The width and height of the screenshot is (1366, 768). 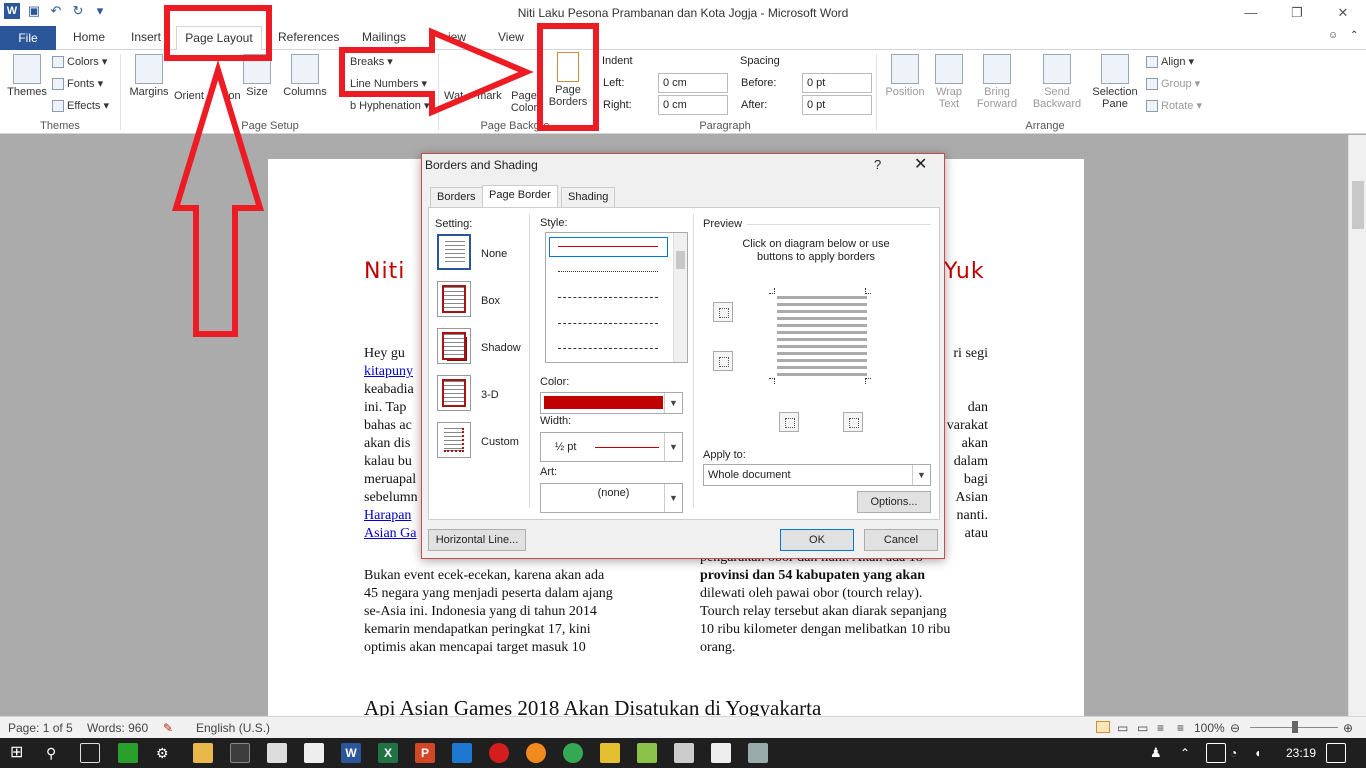 What do you see at coordinates (573, 753) in the screenshot?
I see `chrome-icon` at bounding box center [573, 753].